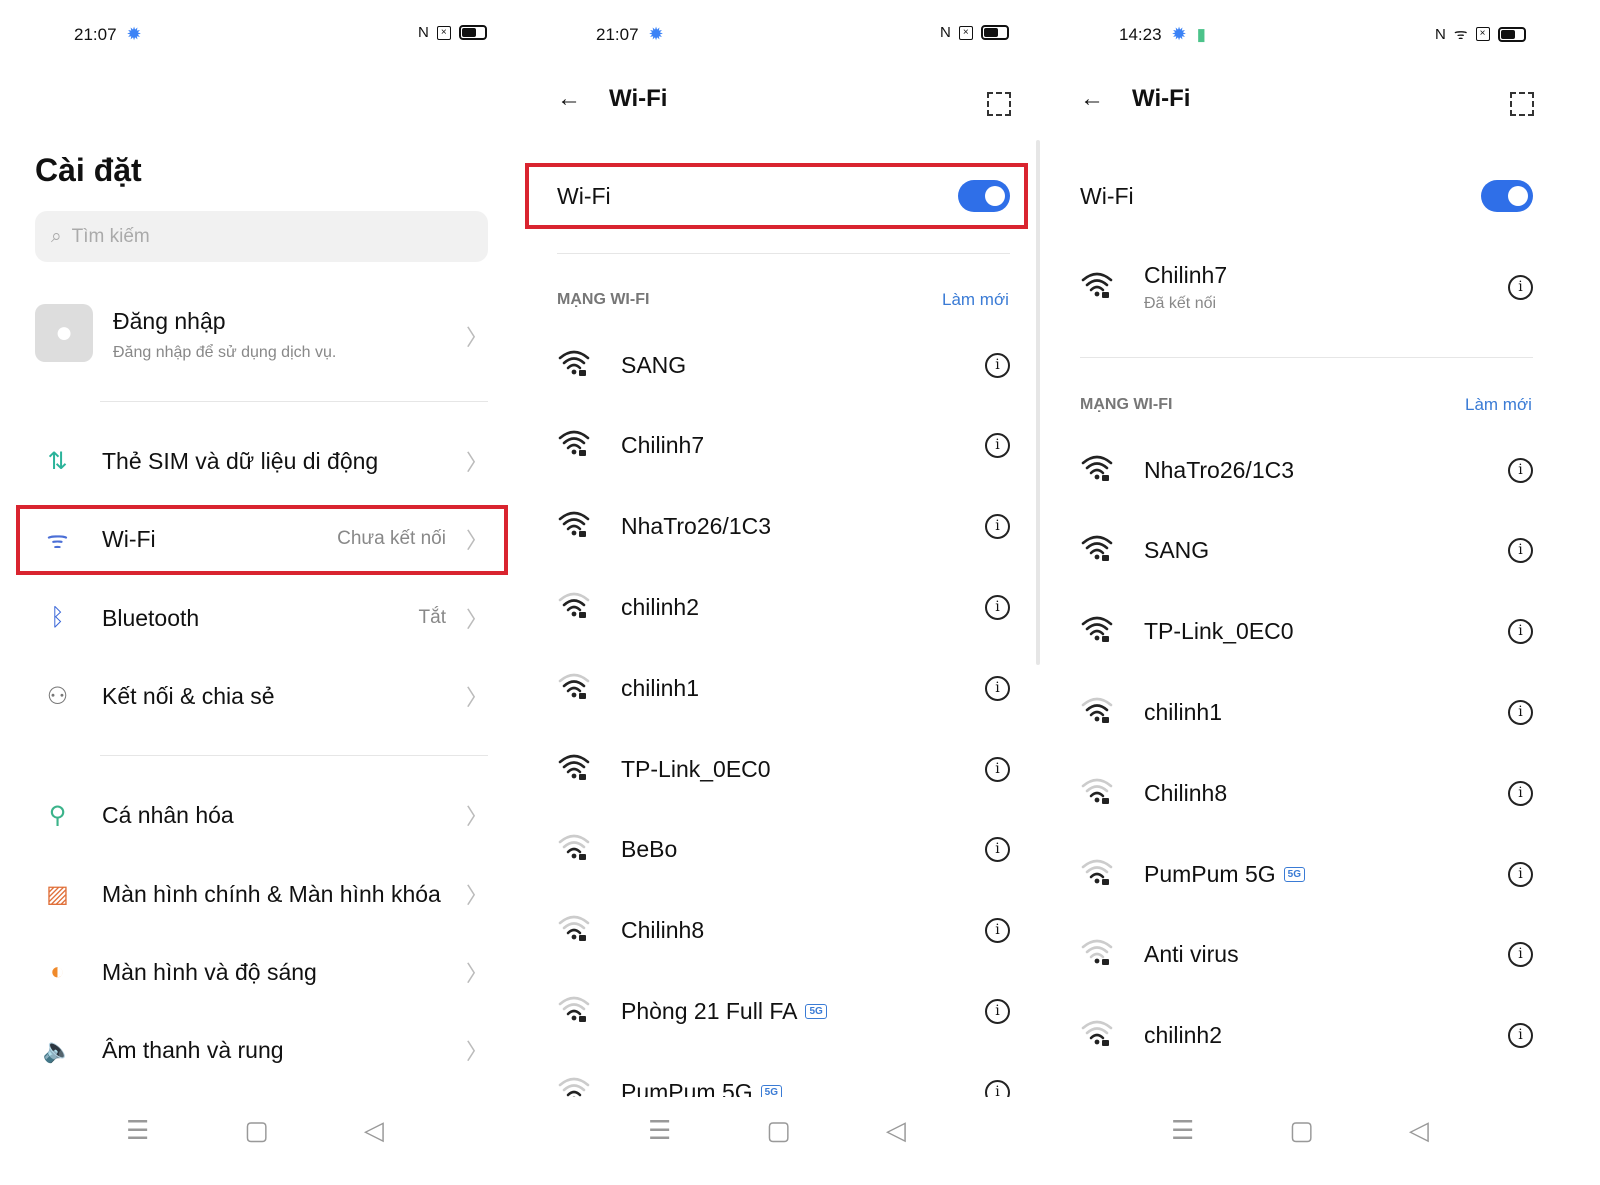  Describe the element at coordinates (1210, 873) in the screenshot. I see `network-name: PumPum 5G` at that location.